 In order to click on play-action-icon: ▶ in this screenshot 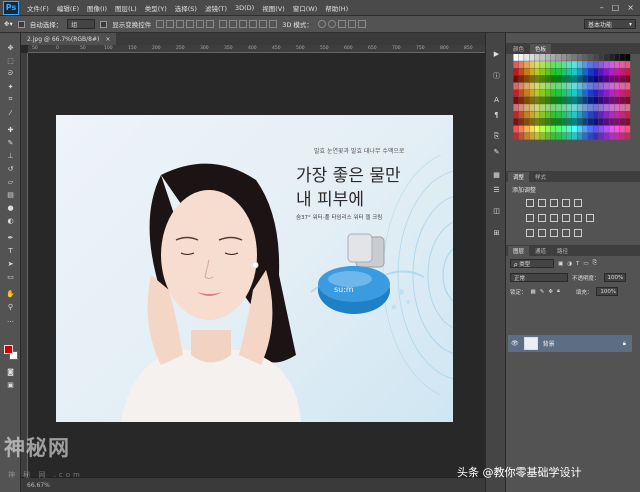, I will do `click(496, 53)`.